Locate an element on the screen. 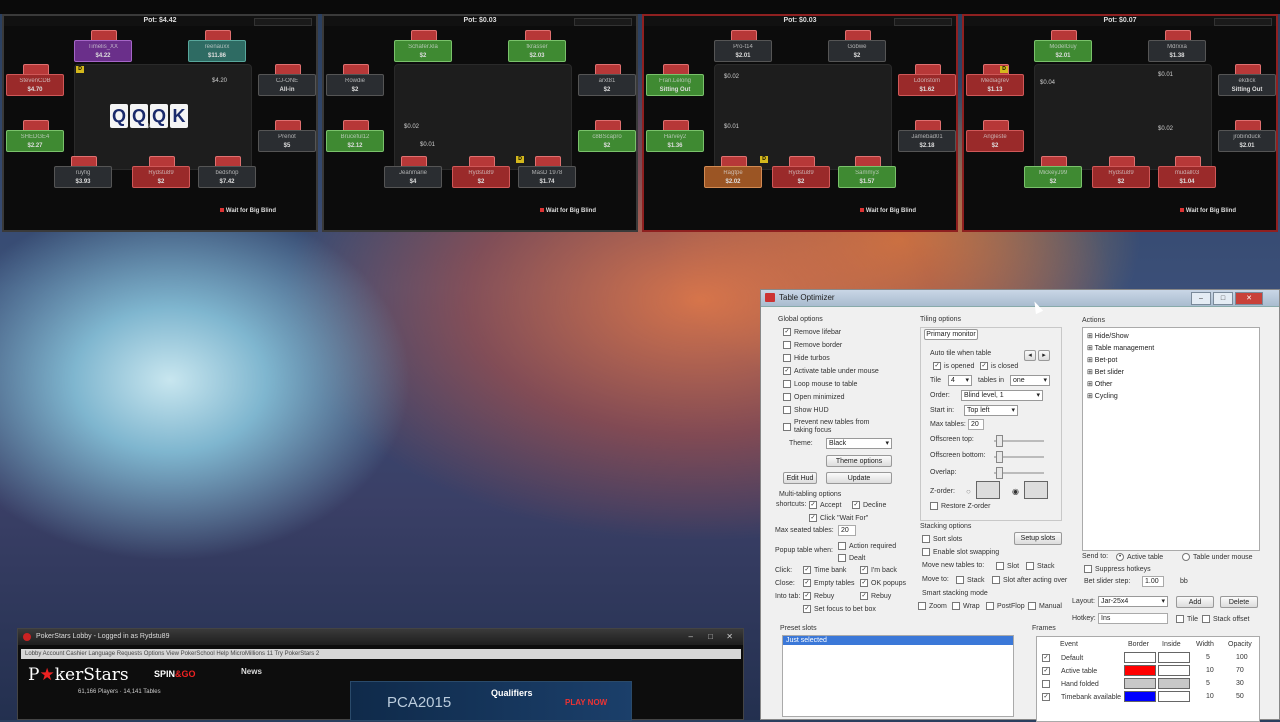  global-option-checkbox: Hide turbos is located at coordinates (806, 358).